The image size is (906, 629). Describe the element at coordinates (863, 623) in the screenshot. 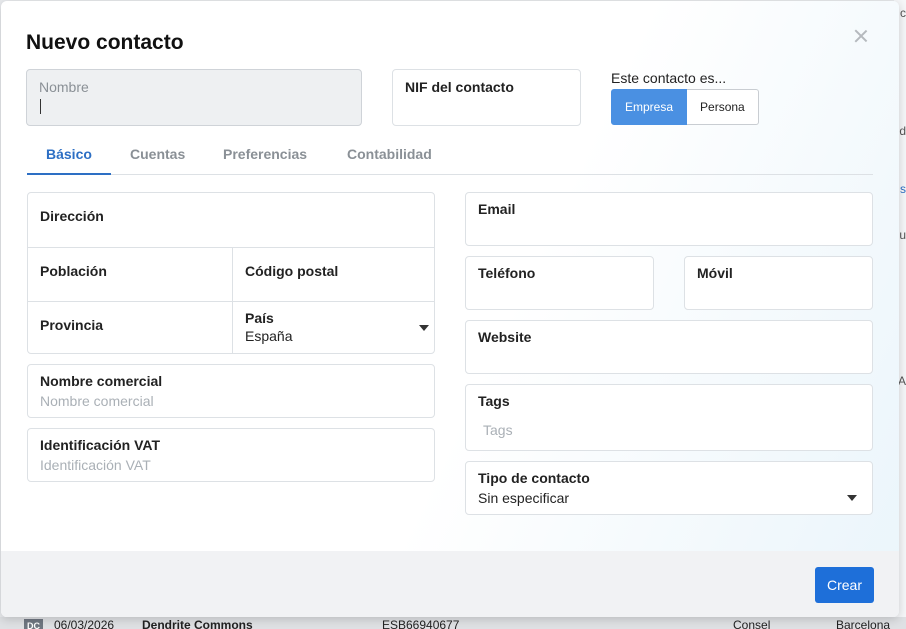

I see `row-city: Barcelona` at that location.